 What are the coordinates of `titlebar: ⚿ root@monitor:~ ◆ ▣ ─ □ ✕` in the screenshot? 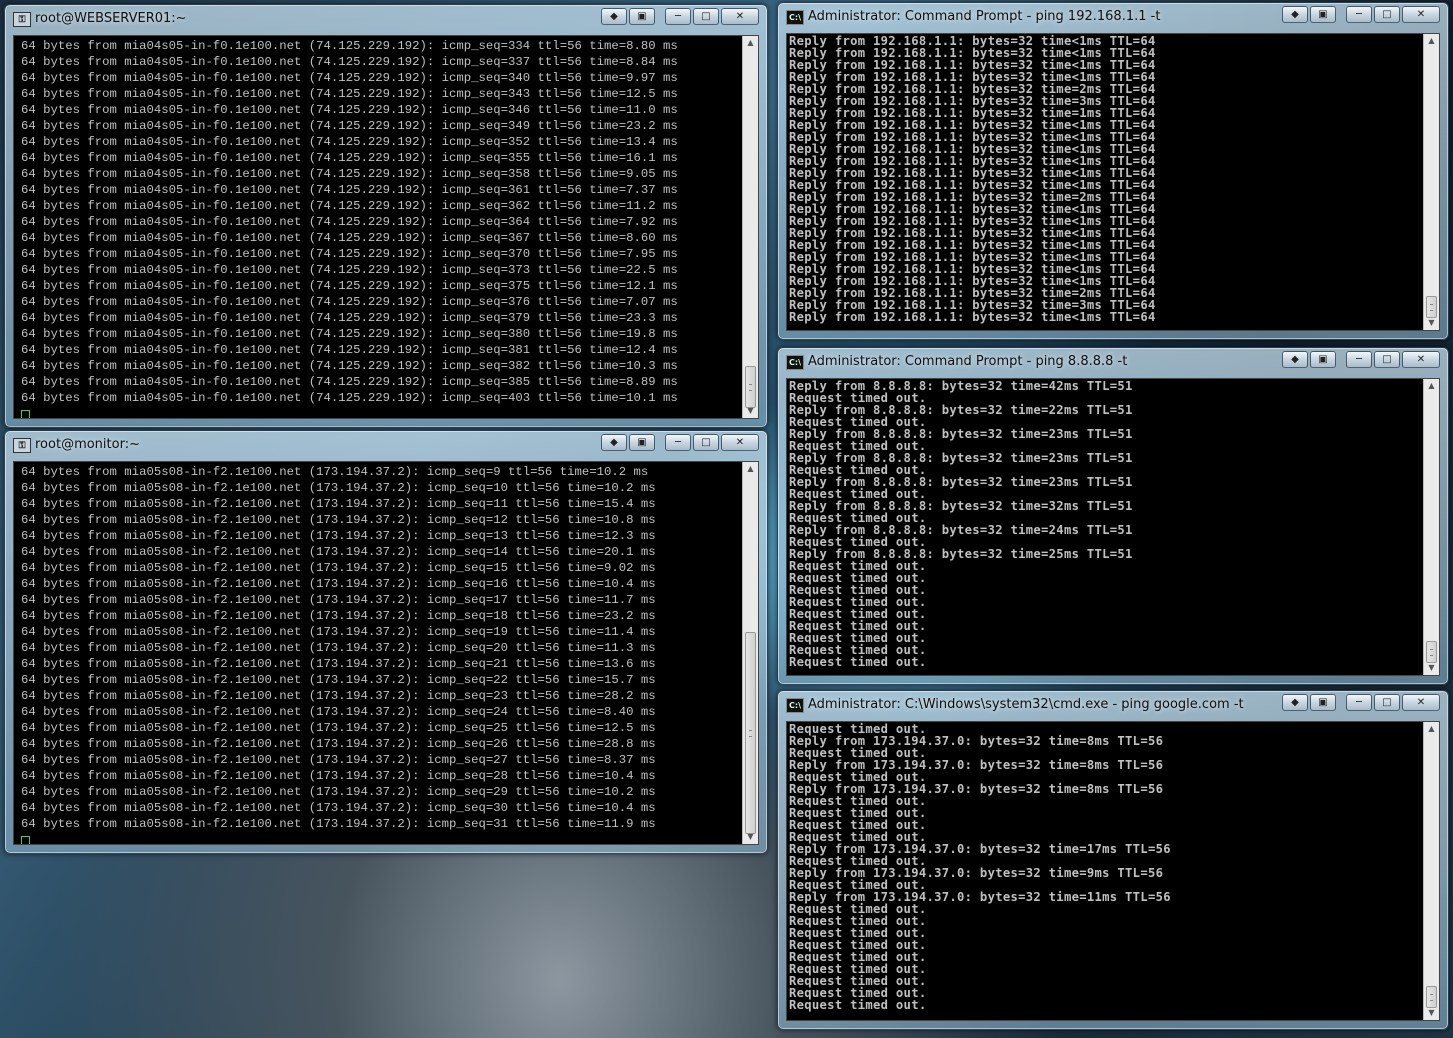 It's located at (386, 445).